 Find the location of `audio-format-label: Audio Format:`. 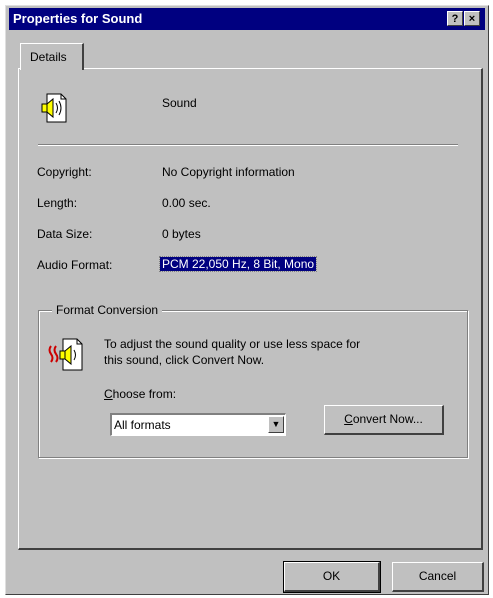

audio-format-label: Audio Format: is located at coordinates (75, 265).